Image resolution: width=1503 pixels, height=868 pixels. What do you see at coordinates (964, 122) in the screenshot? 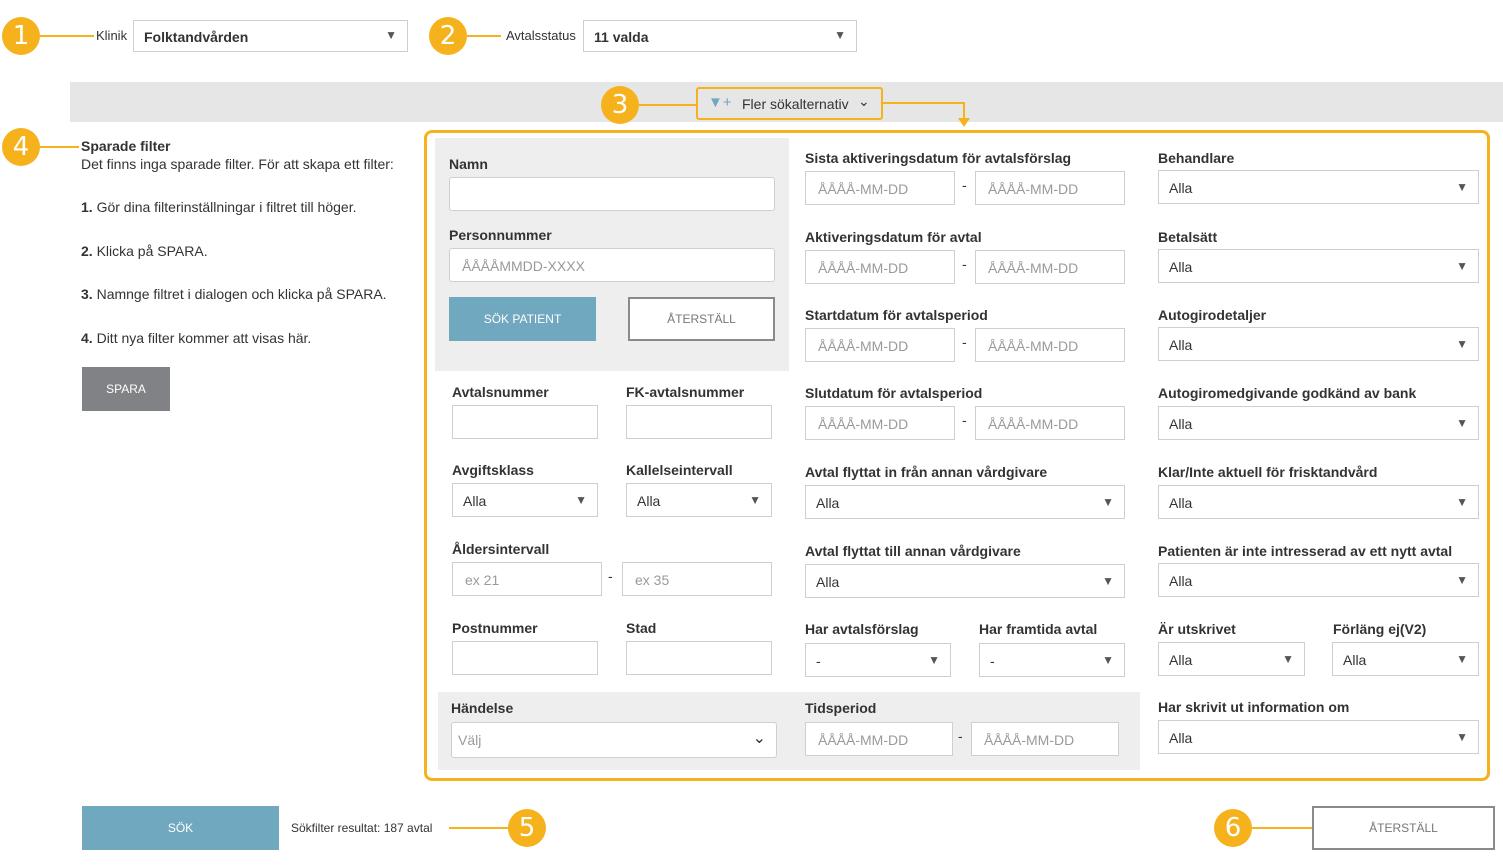
I see `callout-arrow-icon` at bounding box center [964, 122].